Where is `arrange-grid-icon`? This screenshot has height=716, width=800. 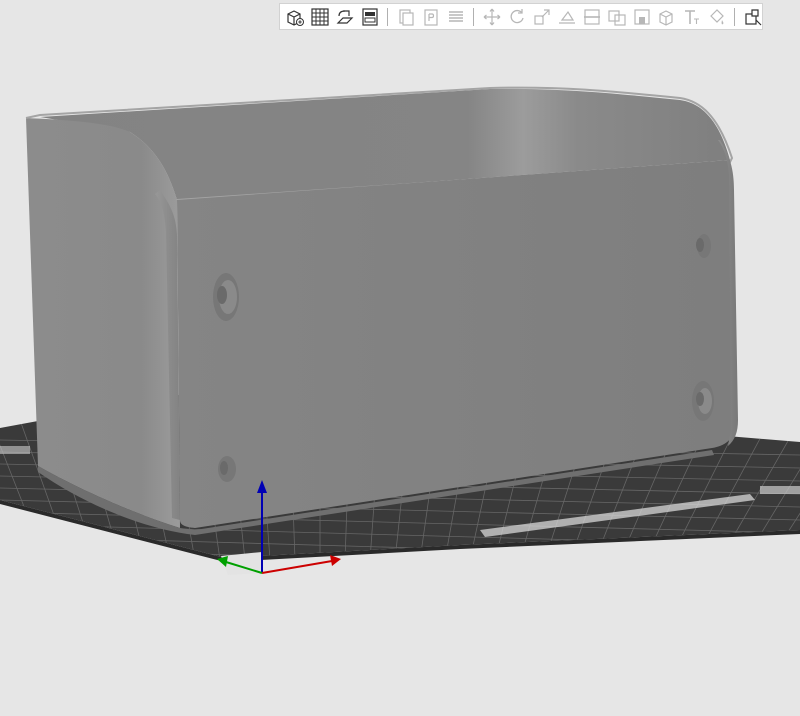 arrange-grid-icon is located at coordinates (320, 17).